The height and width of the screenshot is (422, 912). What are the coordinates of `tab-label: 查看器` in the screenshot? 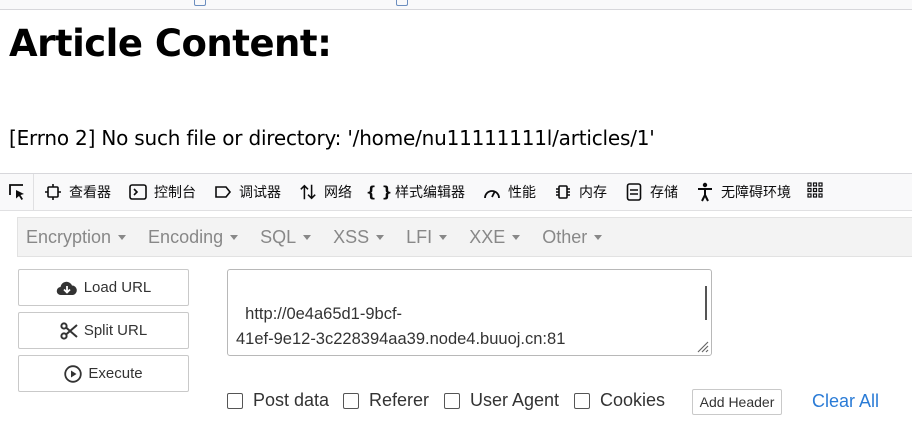 It's located at (90, 193).